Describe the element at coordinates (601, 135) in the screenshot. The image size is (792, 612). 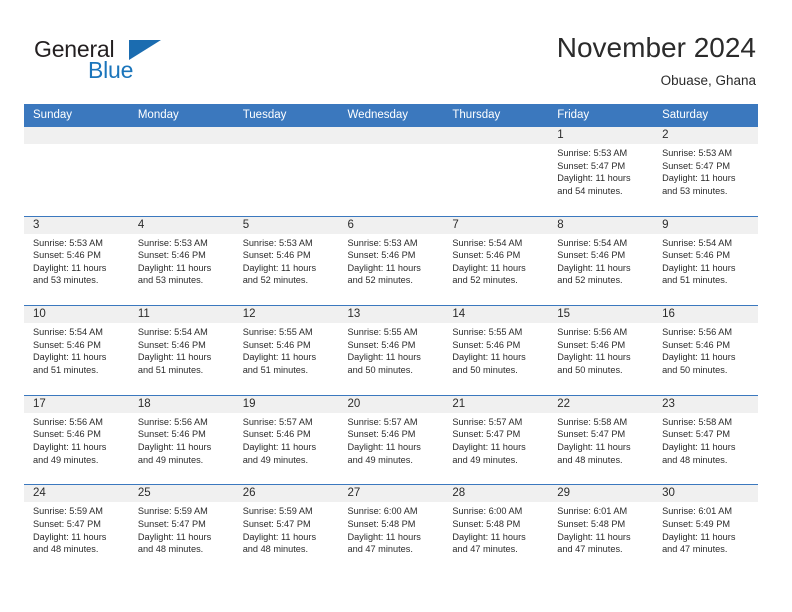
I see `day-number: 1` at that location.